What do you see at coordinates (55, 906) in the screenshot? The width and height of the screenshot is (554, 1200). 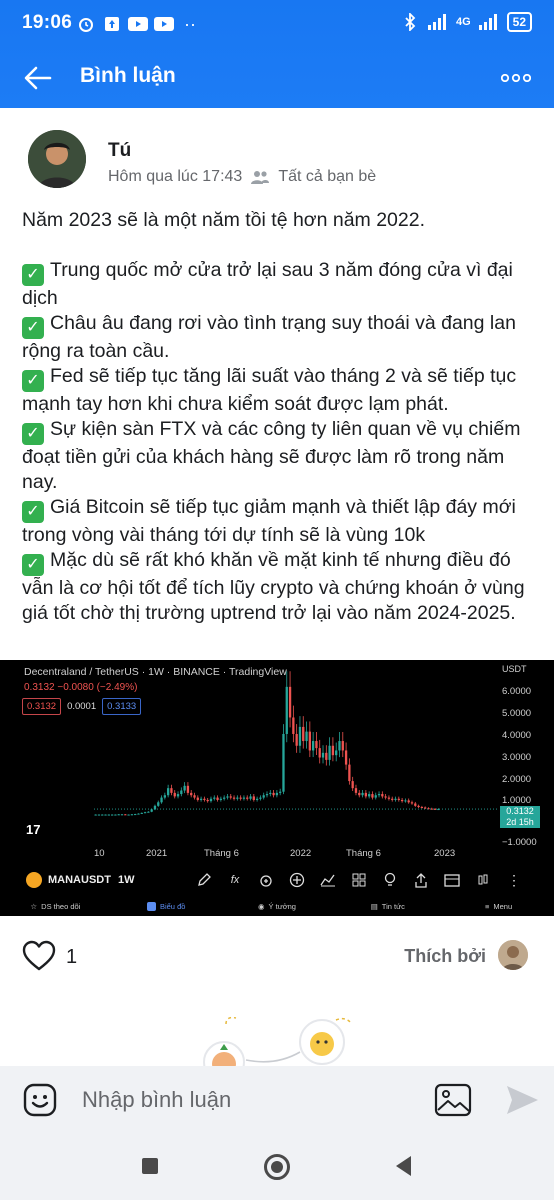 I see `chart-nav-watchlist: ☆ DS theo dõi` at bounding box center [55, 906].